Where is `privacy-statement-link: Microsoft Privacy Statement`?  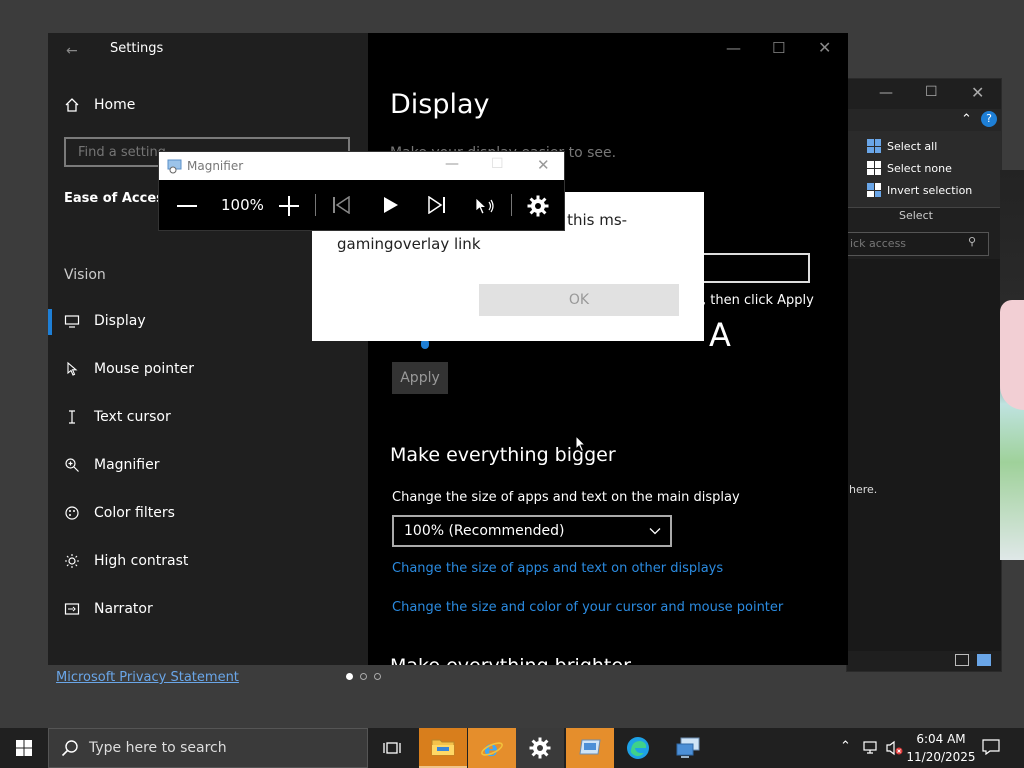 privacy-statement-link: Microsoft Privacy Statement is located at coordinates (147, 677).